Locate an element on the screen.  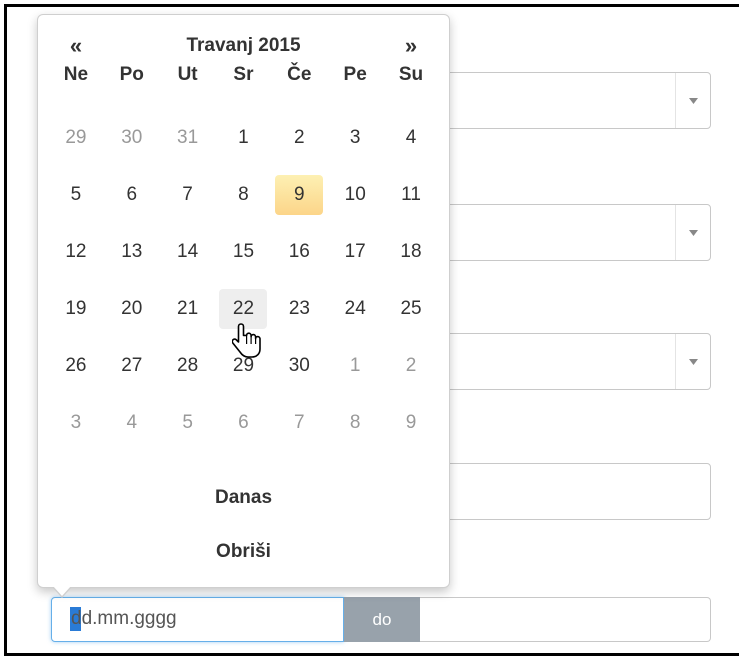
day-cell: 15 is located at coordinates (244, 252).